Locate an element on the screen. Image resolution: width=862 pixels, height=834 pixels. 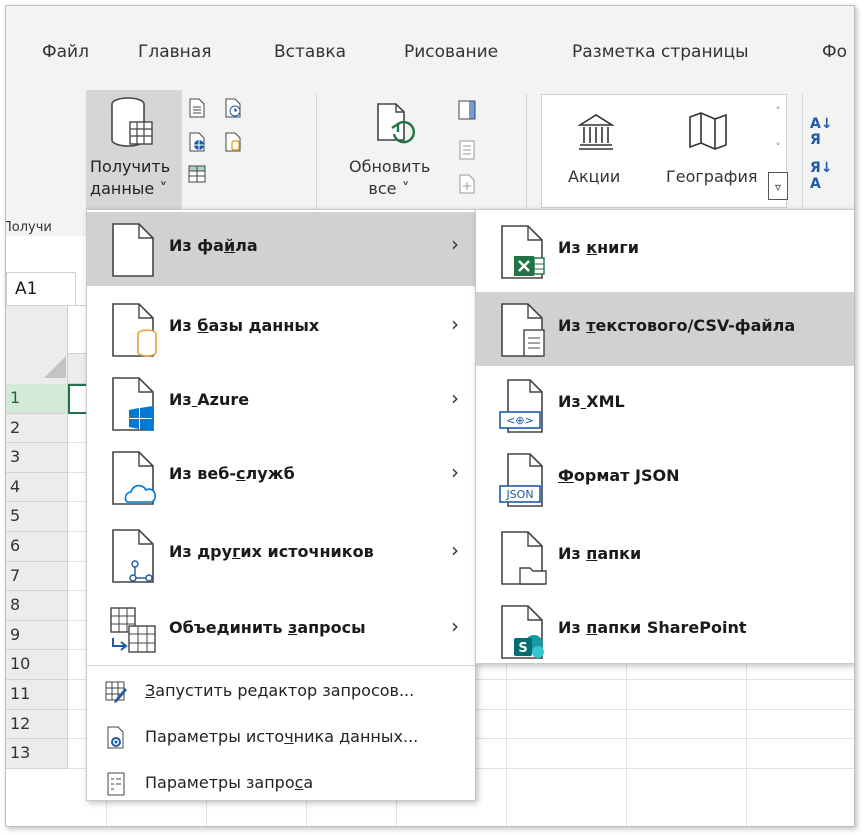
tab-home: Главная is located at coordinates (174, 52).